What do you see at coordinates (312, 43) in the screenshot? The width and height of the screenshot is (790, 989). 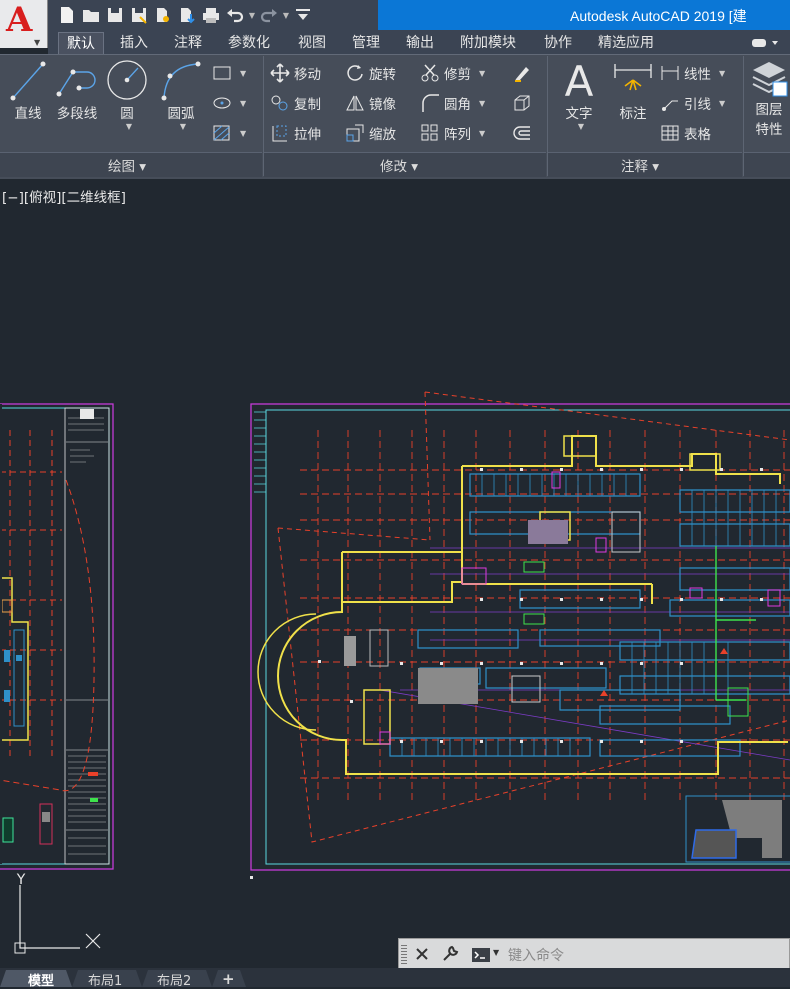 I see `tab-view: 视图` at bounding box center [312, 43].